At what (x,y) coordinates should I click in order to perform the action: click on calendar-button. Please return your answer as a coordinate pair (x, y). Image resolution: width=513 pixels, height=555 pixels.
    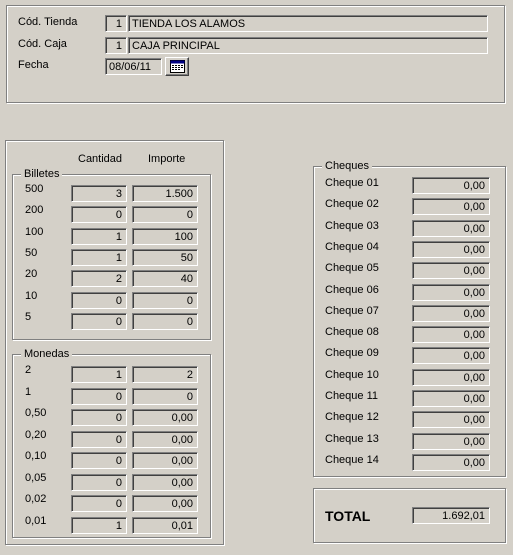
    Looking at the image, I should click on (177, 66).